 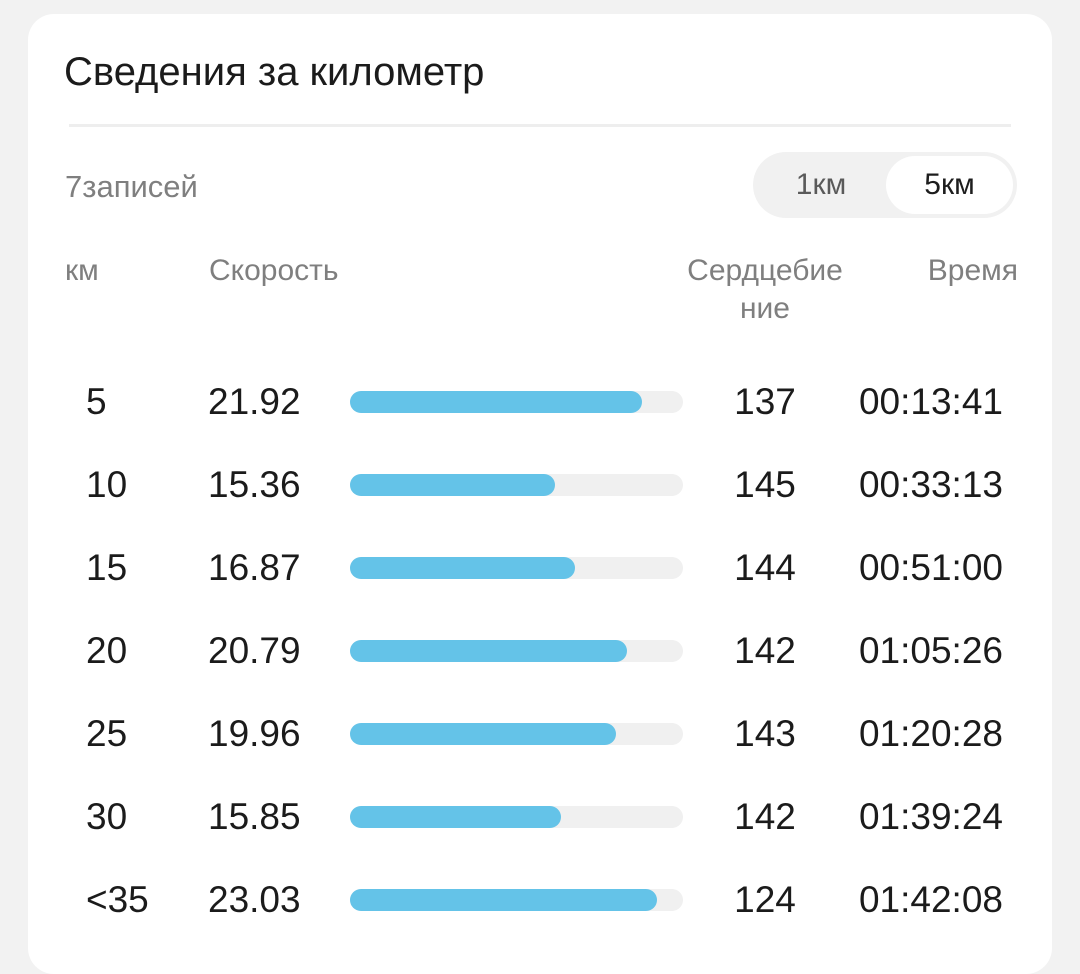 What do you see at coordinates (930, 650) in the screenshot?
I see `split-time: 01:05:26` at bounding box center [930, 650].